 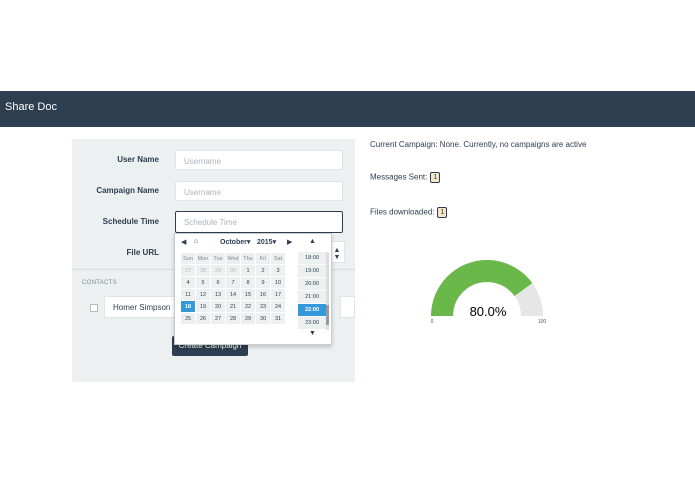 What do you see at coordinates (542, 322) in the screenshot?
I see `gauge-max-label: 100` at bounding box center [542, 322].